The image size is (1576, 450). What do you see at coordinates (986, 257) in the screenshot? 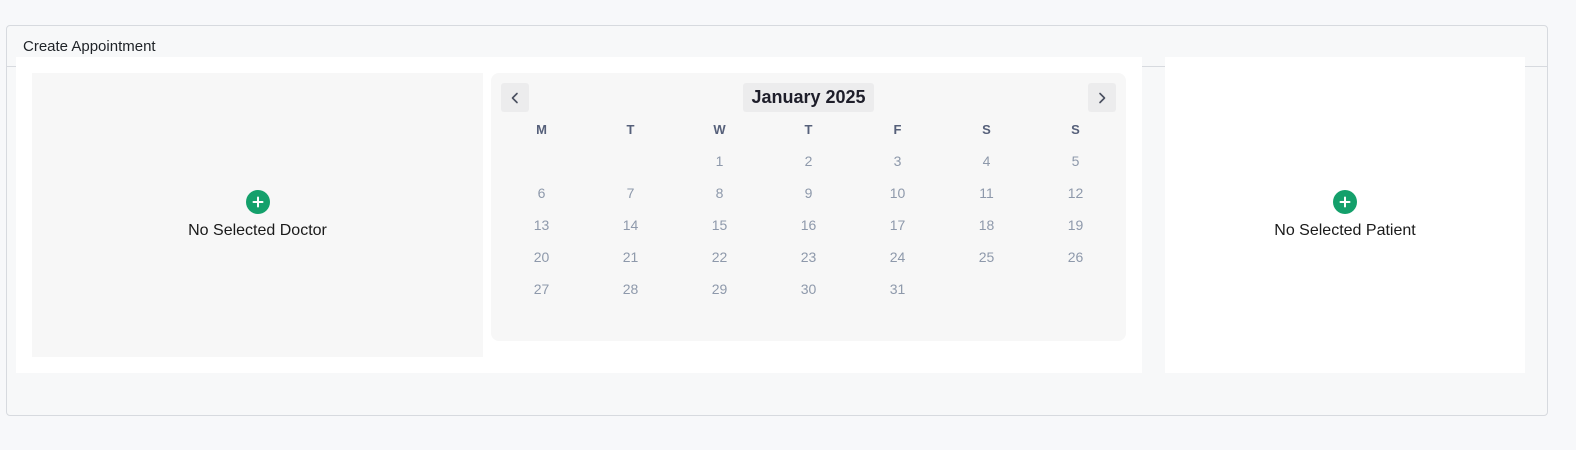
I see `calendar-day: 25` at bounding box center [986, 257].